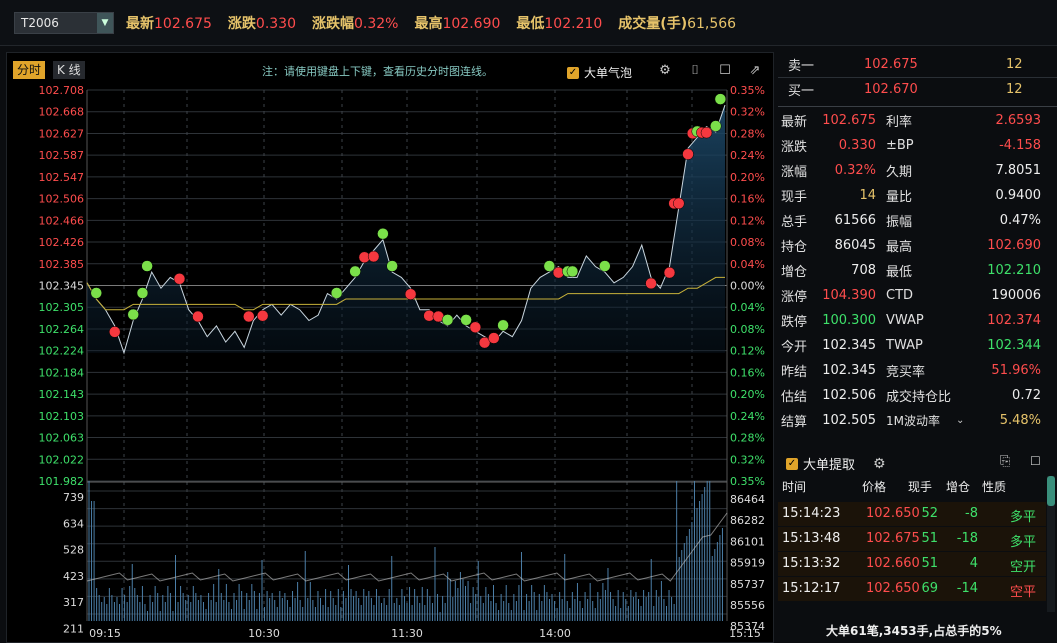 The image size is (1057, 643). I want to click on quote-item: 涨跌幅0.32%, so click(355, 23).